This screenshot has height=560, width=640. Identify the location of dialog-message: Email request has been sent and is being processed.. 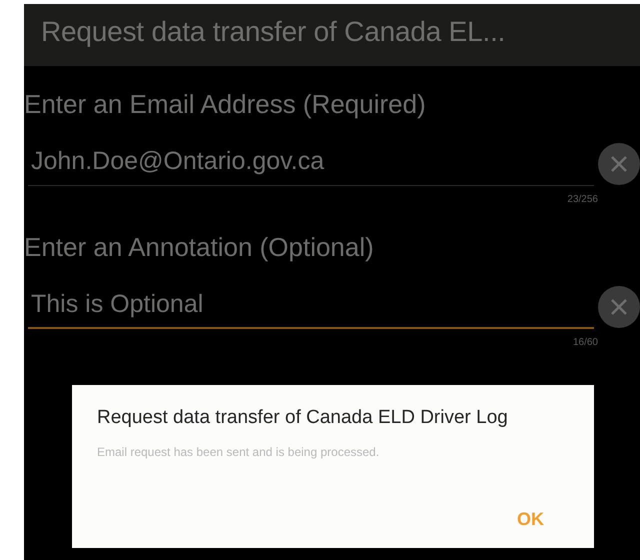
(238, 452).